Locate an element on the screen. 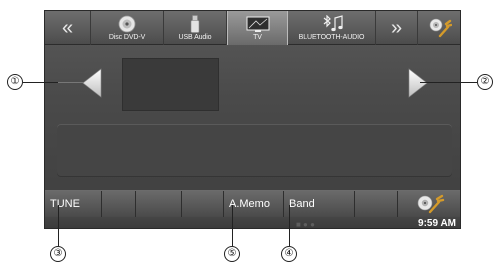  source-next-button: » is located at coordinates (397, 28).